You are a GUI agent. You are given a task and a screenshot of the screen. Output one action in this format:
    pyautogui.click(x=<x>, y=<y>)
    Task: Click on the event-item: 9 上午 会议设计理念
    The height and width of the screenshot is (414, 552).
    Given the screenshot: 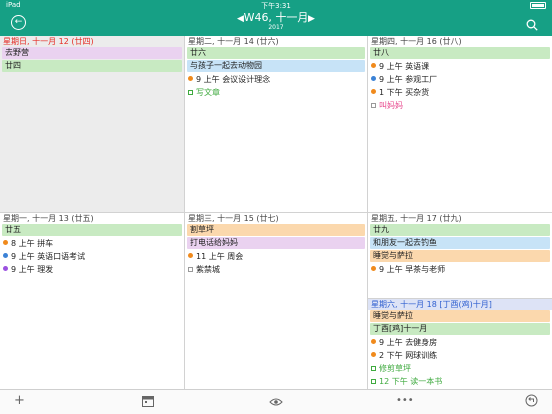 What is the action you would take?
    pyautogui.click(x=276, y=79)
    